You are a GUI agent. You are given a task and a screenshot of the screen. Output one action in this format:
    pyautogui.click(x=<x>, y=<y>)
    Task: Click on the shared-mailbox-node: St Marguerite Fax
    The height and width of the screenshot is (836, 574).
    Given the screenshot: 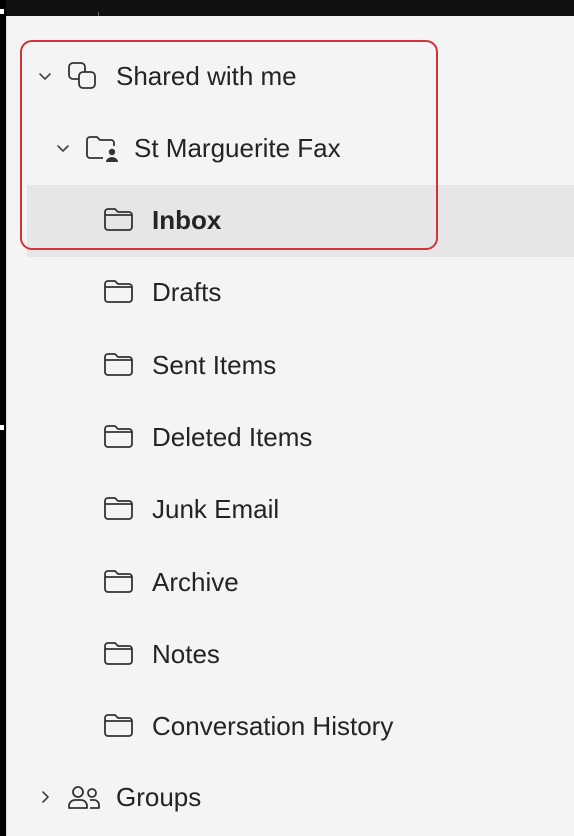 What is the action you would take?
    pyautogui.click(x=300, y=149)
    